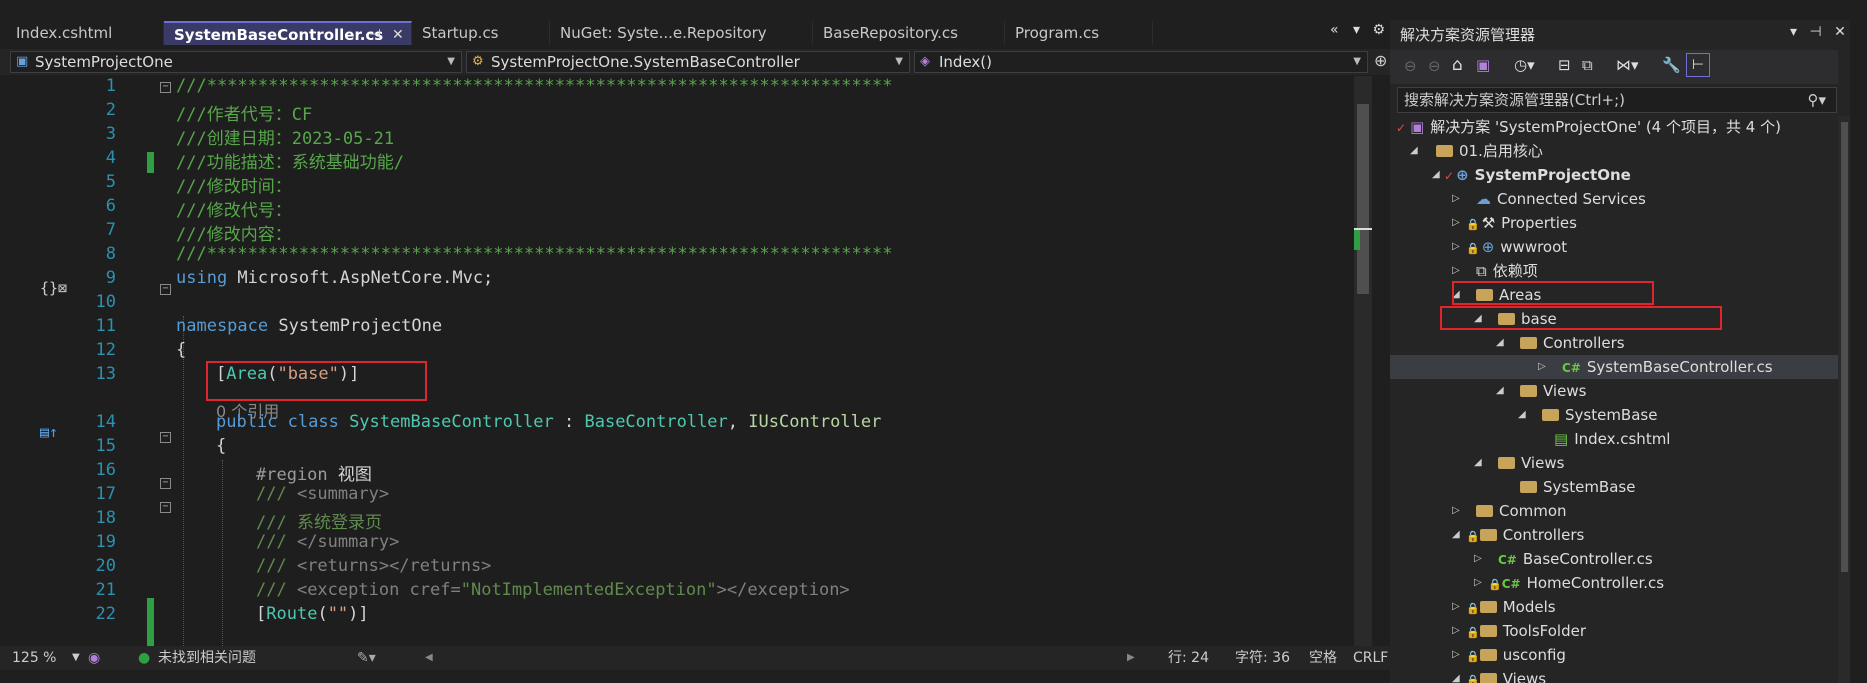  Describe the element at coordinates (1524, 65) in the screenshot. I see `history-icon: ◷▾` at that location.